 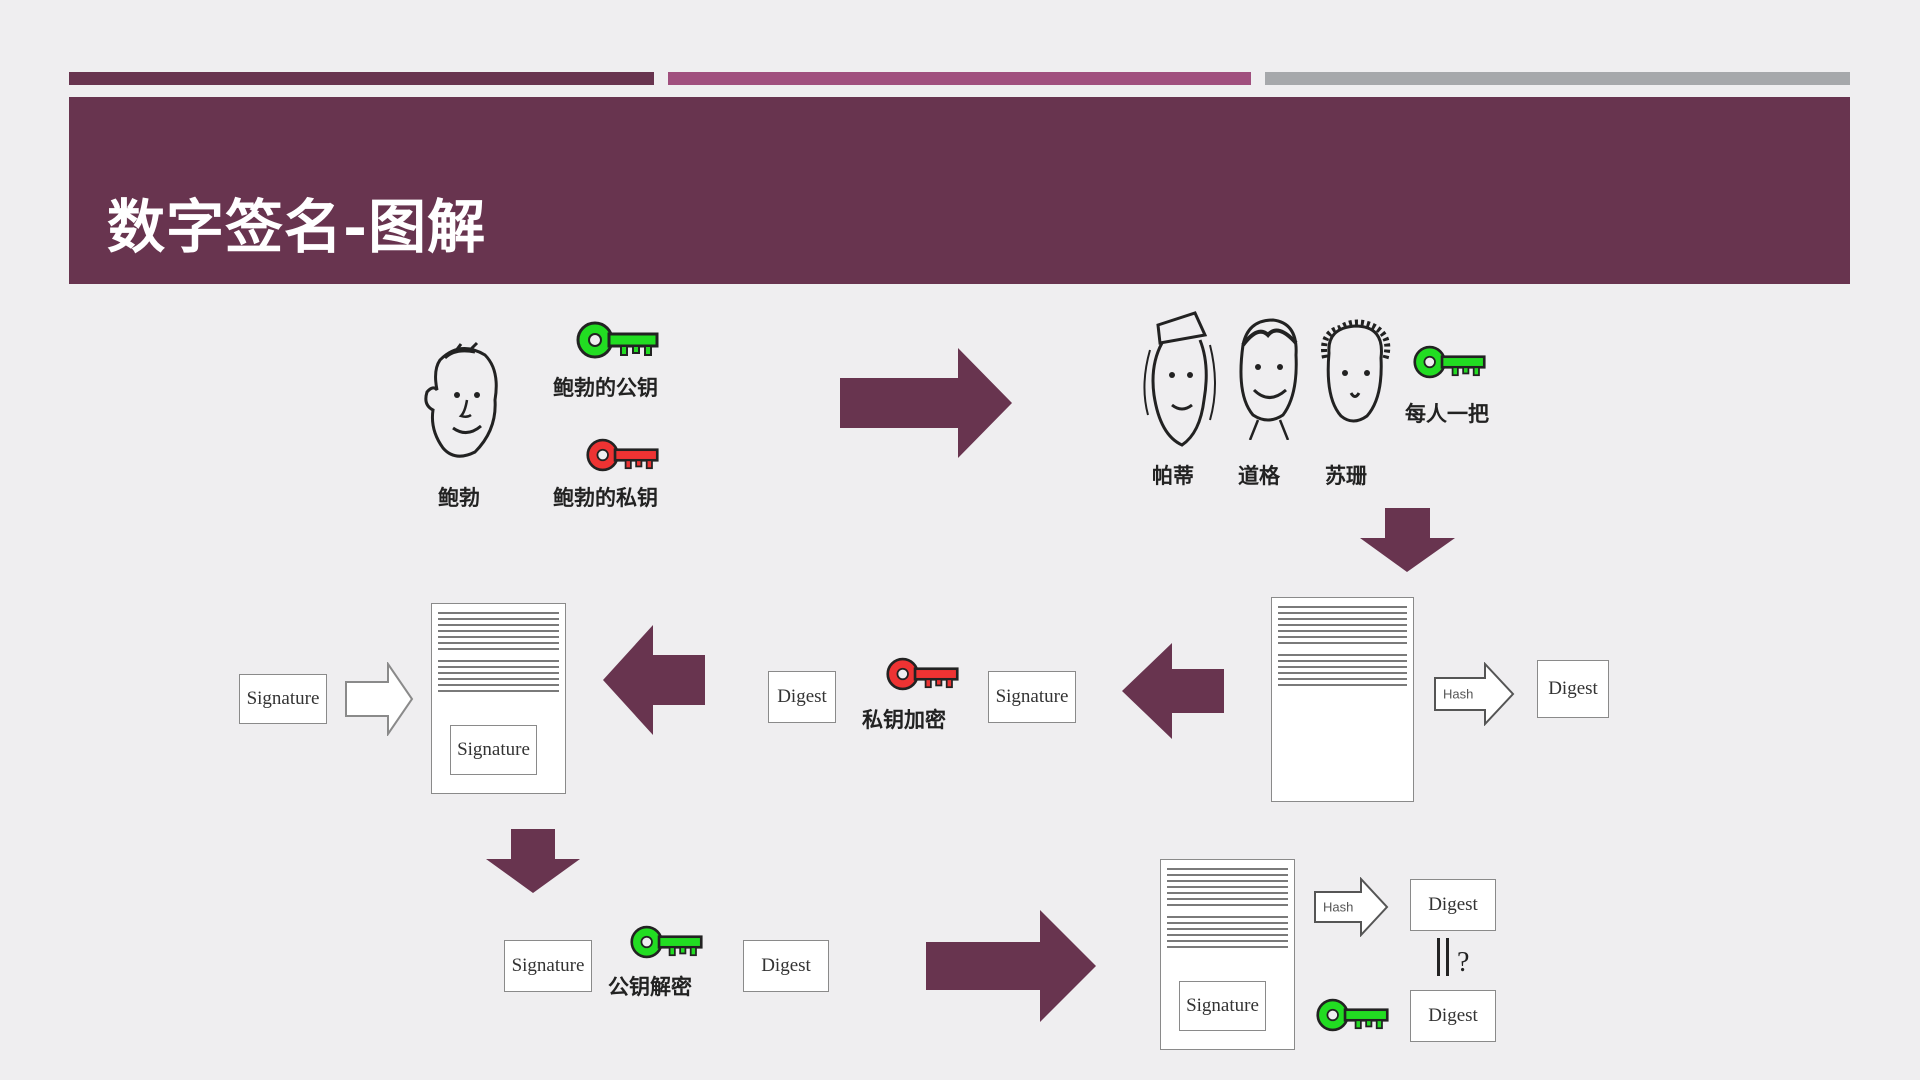 What do you see at coordinates (605, 388) in the screenshot?
I see `bob-public-key-label: 鲍勃的公钥` at bounding box center [605, 388].